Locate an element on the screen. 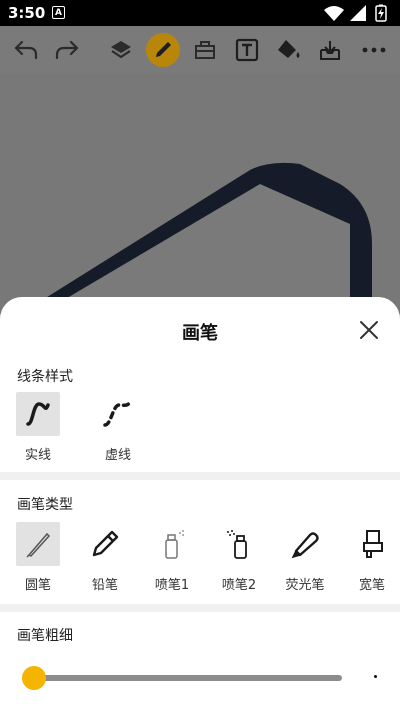 The image size is (400, 710). top-toolbar is located at coordinates (200, 50).